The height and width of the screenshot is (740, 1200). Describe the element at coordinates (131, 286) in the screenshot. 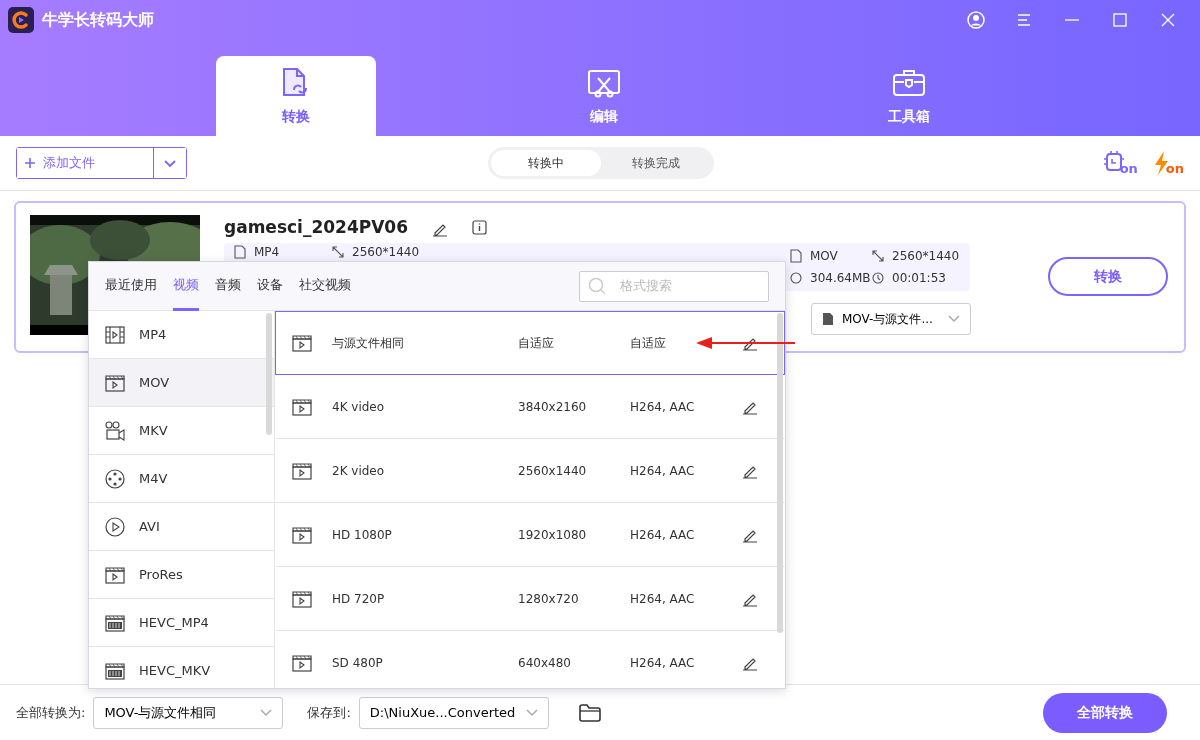

I see `format-category-tab: 最近使用` at that location.